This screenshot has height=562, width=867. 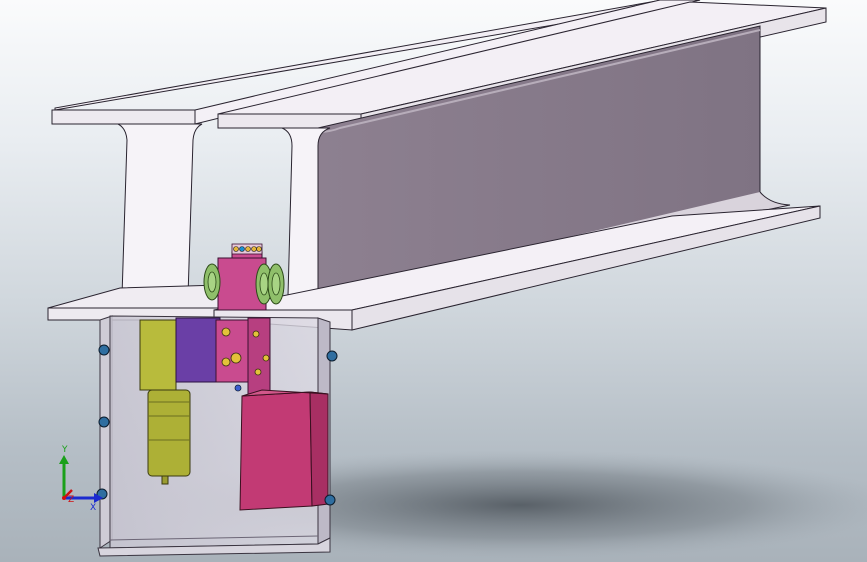 What do you see at coordinates (330, 500) in the screenshot?
I see `bolt-bottom-right` at bounding box center [330, 500].